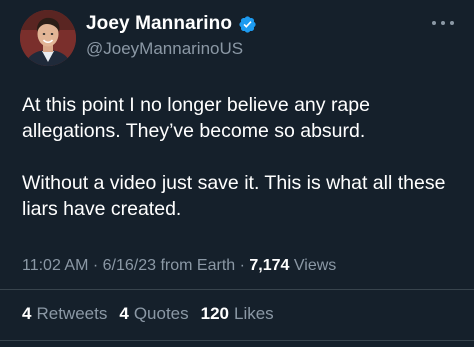 The width and height of the screenshot is (474, 347). I want to click on avatar-image, so click(48, 38).